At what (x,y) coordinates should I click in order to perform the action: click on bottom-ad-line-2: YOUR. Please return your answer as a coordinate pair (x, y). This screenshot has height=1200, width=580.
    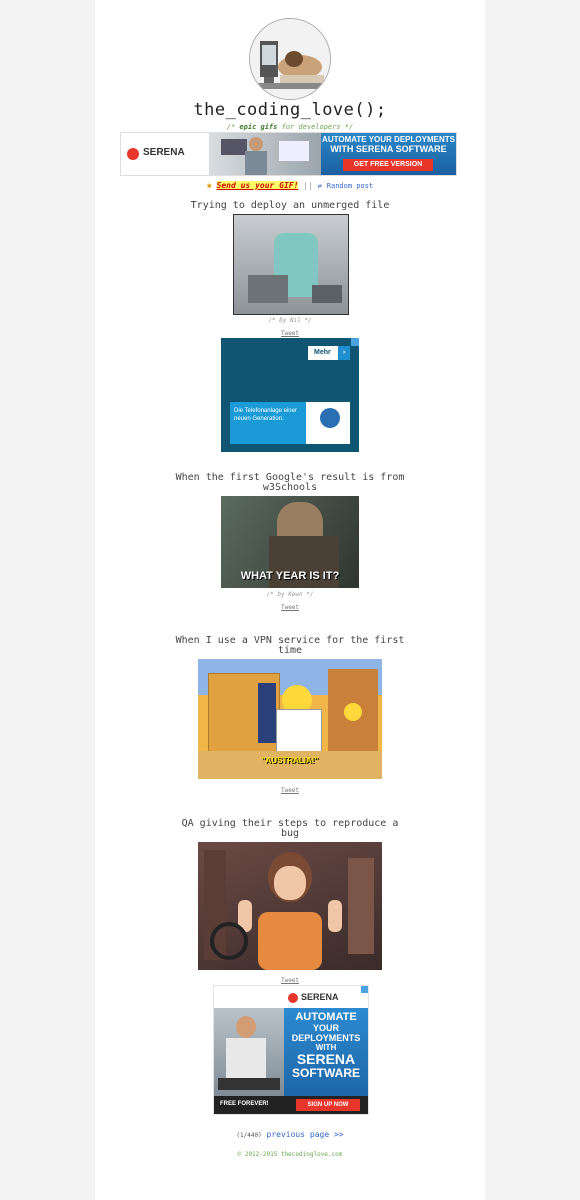
    Looking at the image, I should click on (325, 1028).